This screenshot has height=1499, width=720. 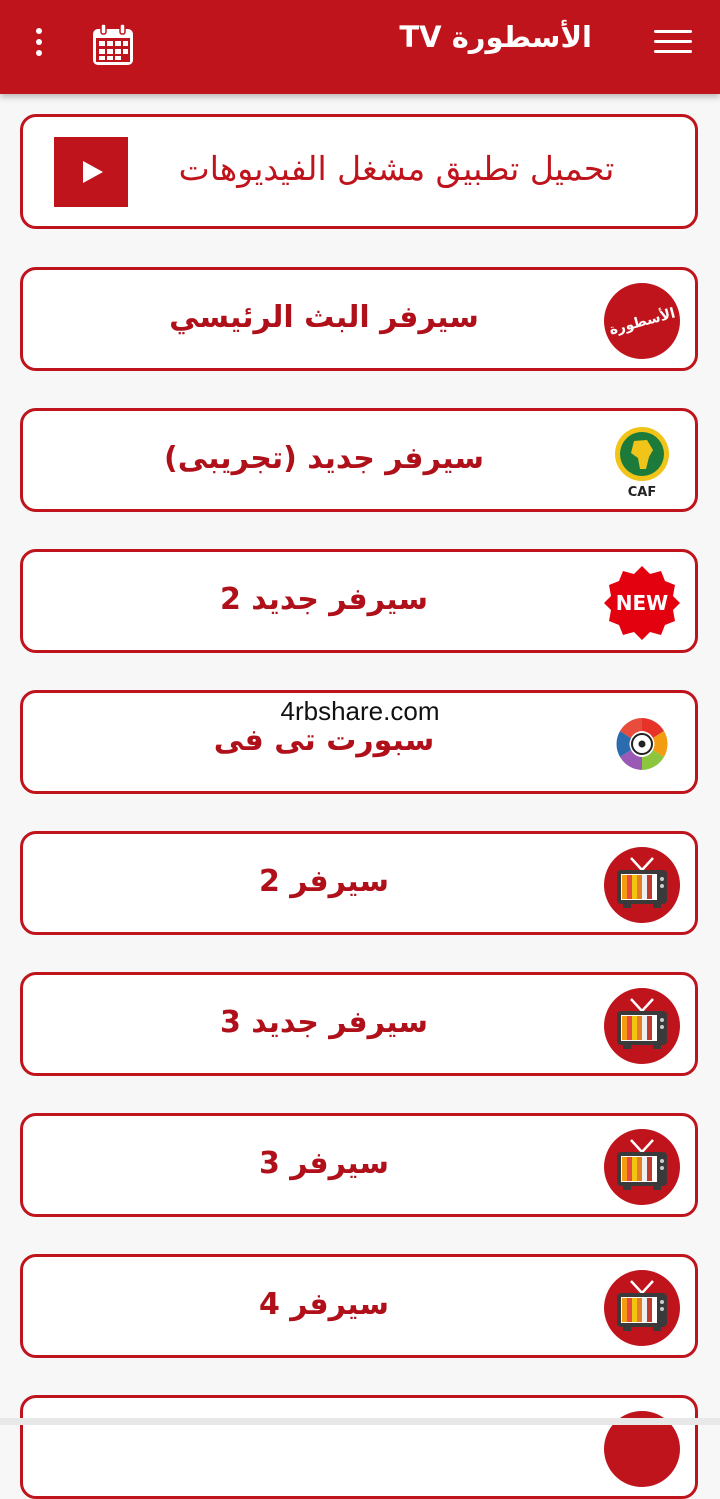 What do you see at coordinates (324, 1304) in the screenshot?
I see `server-label: سيرفر 4` at bounding box center [324, 1304].